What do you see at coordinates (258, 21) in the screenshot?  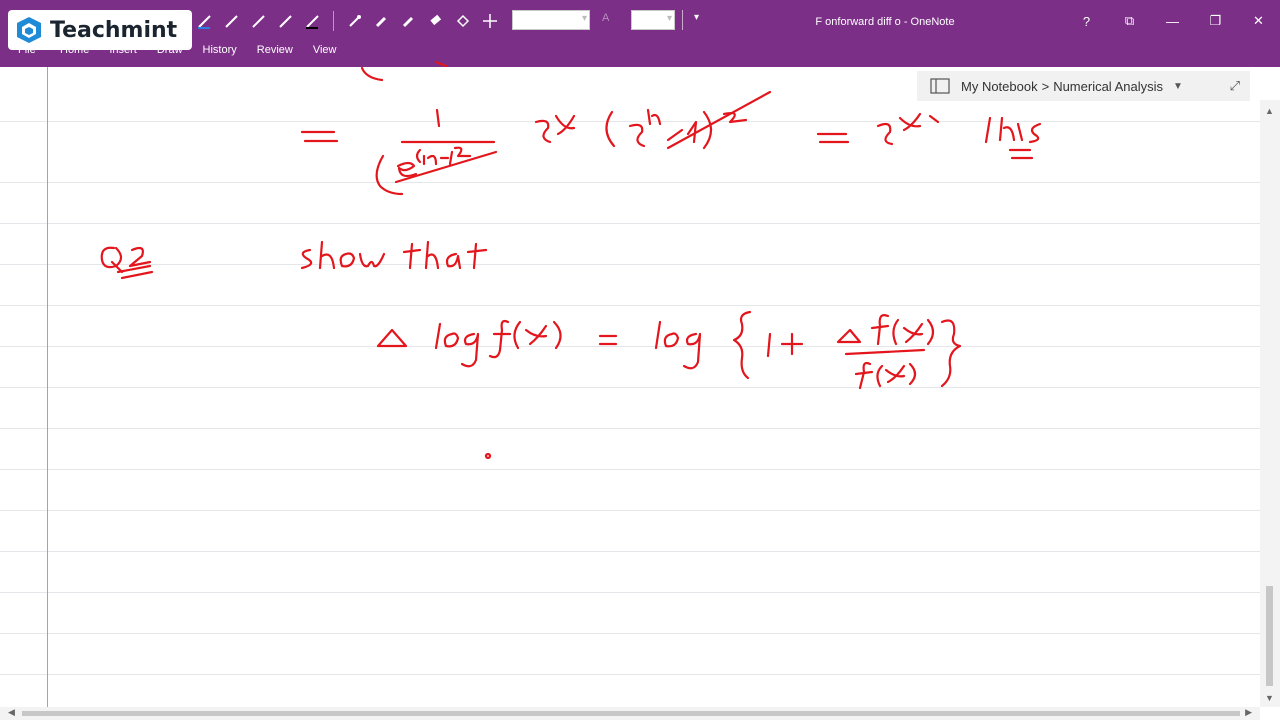 I see `pen-white-2-icon` at bounding box center [258, 21].